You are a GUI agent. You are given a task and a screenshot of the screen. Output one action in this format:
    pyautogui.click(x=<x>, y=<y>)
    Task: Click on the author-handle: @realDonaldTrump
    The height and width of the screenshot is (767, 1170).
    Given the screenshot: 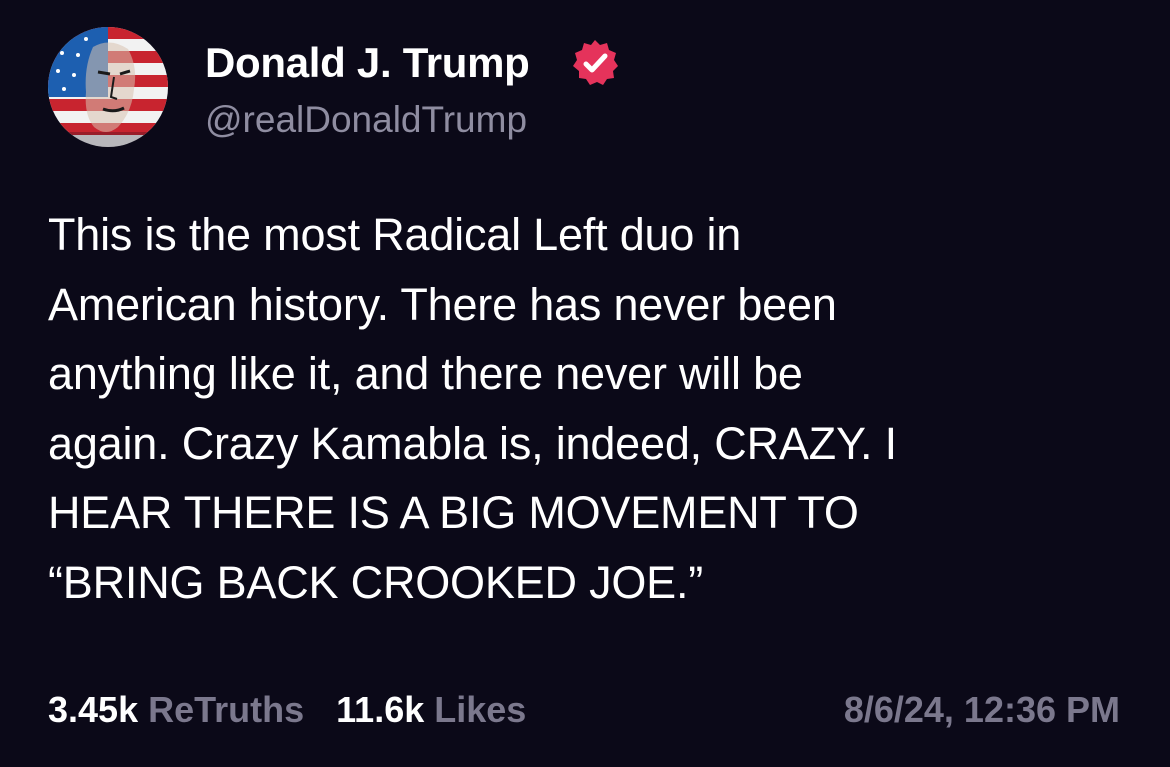 What is the action you would take?
    pyautogui.click(x=366, y=120)
    